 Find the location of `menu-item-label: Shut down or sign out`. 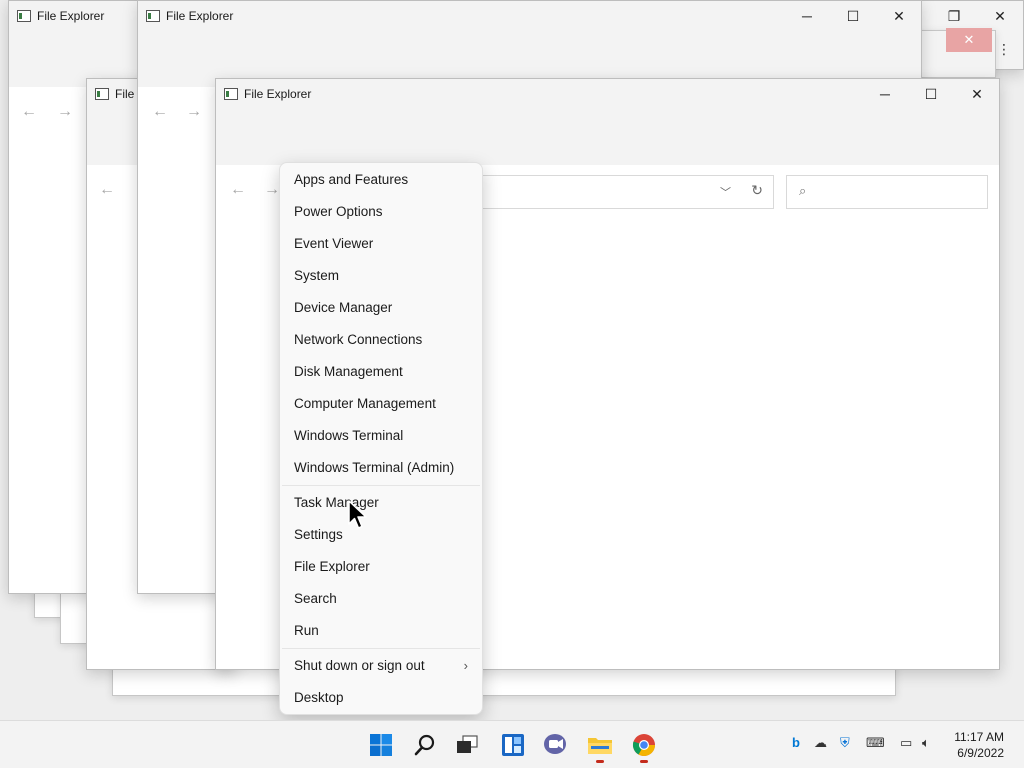

menu-item-label: Shut down or sign out is located at coordinates (359, 665).